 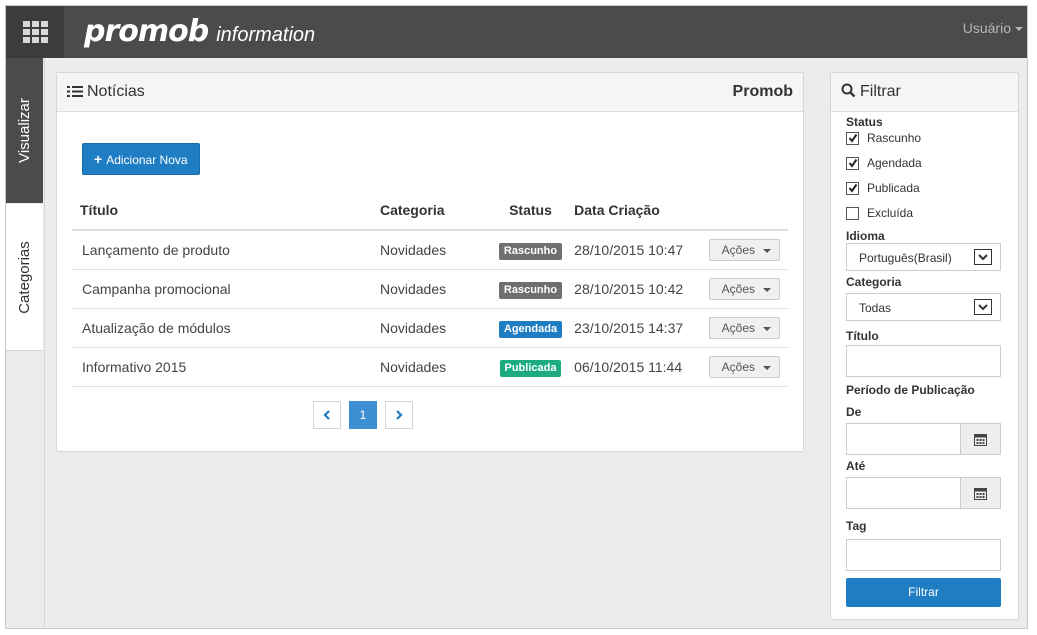 I want to click on row-date: 28/10/2015 10:47, so click(x=637, y=250).